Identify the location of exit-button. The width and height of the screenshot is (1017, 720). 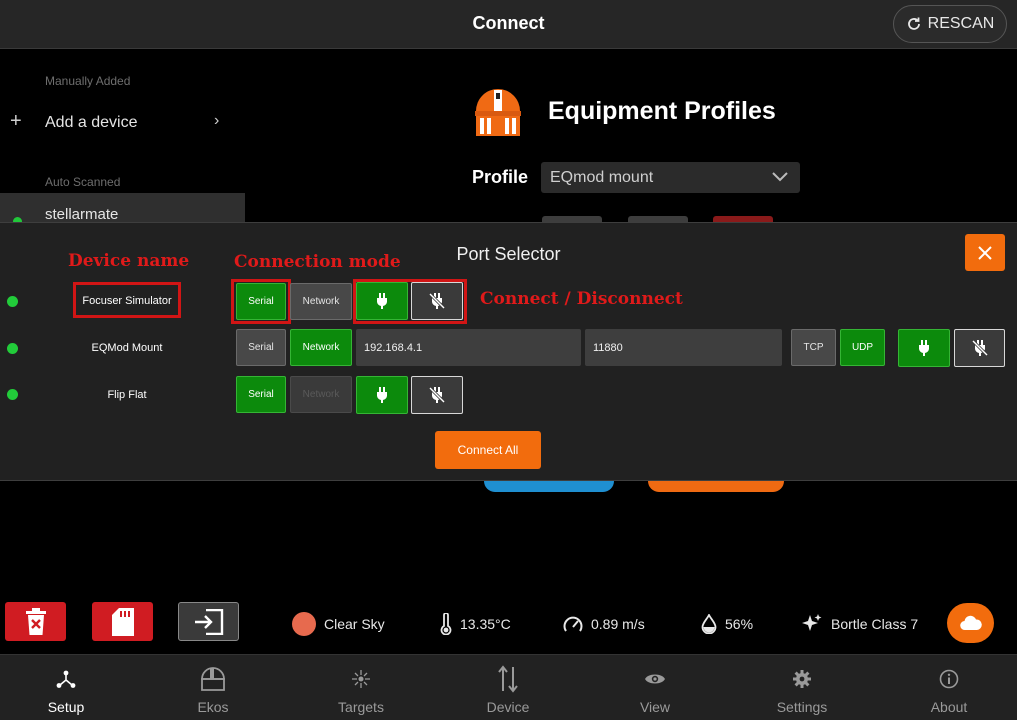
(208, 621).